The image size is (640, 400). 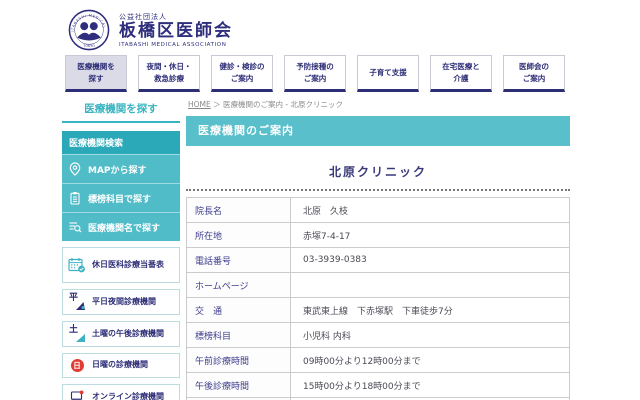 I want to click on table-row-departments: 標榜科目 小児科 内科, so click(x=378, y=335).